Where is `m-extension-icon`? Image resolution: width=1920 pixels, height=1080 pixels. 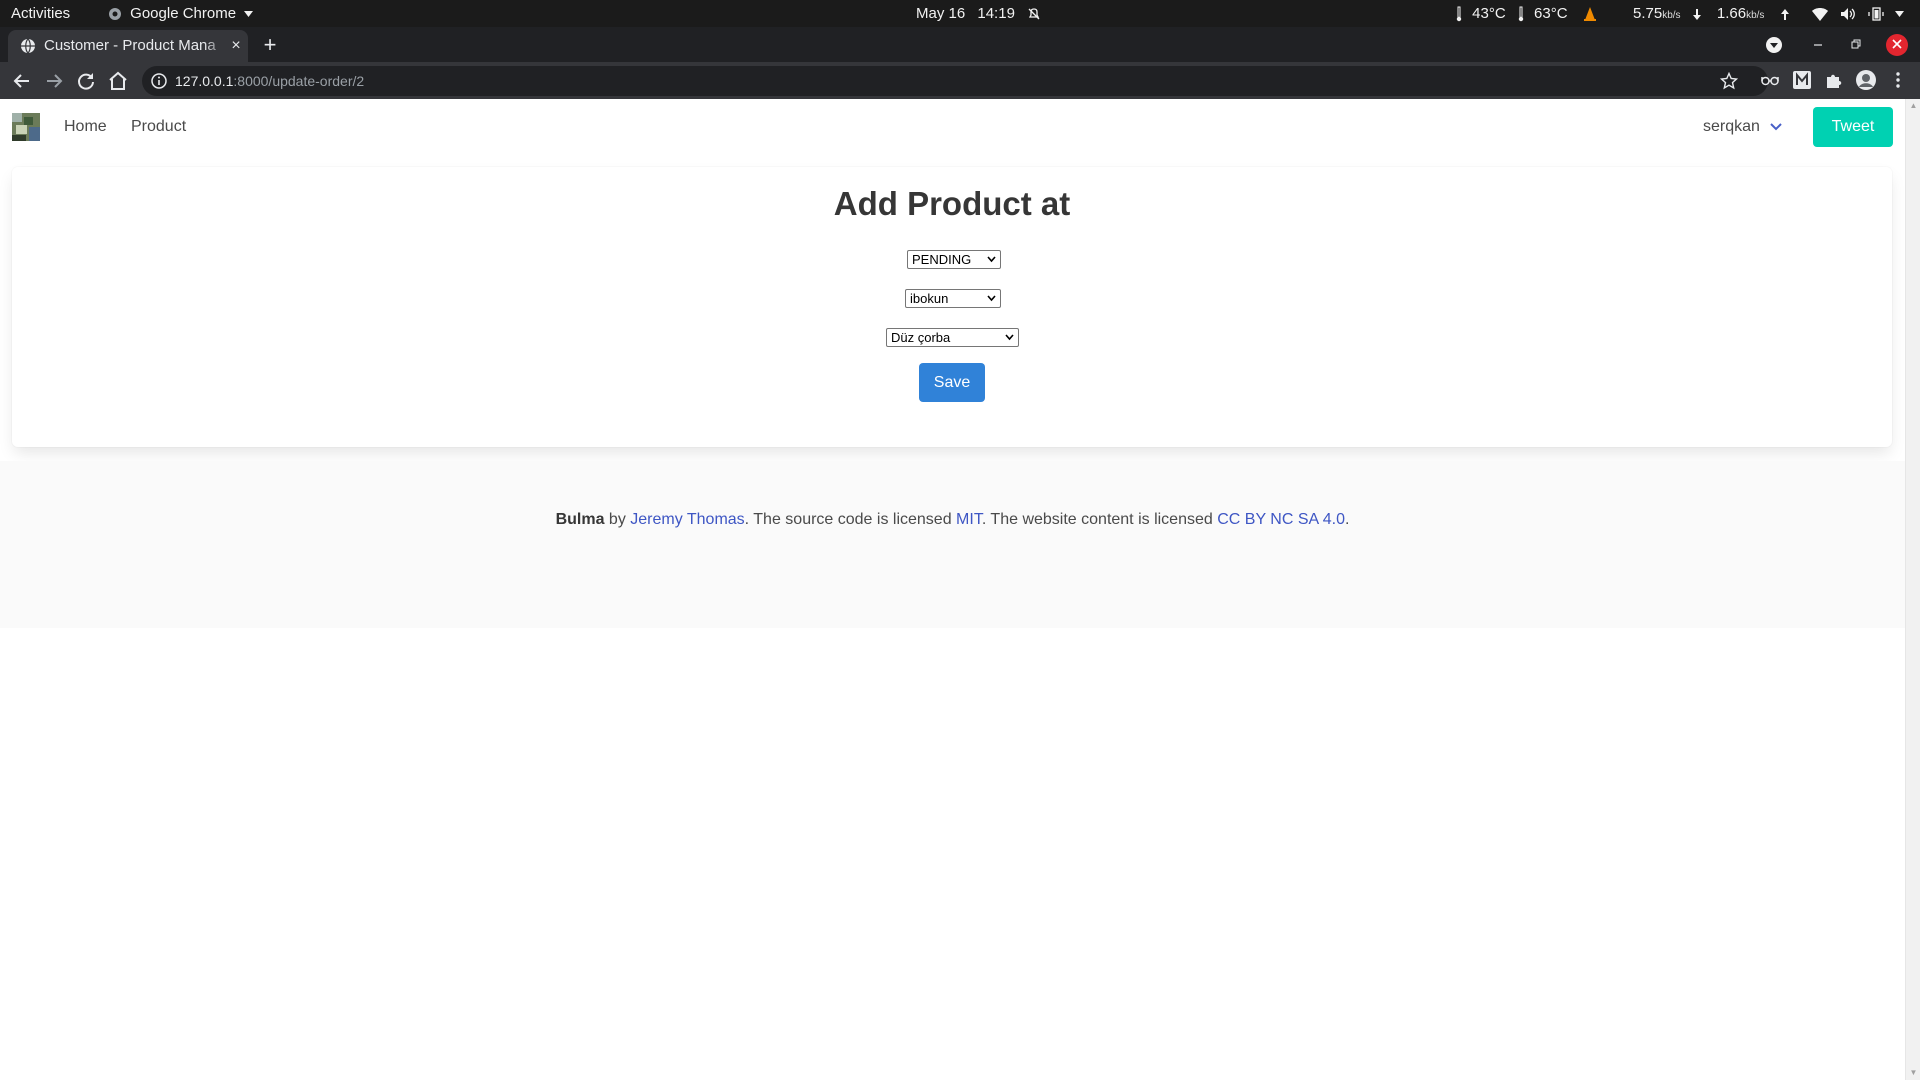 m-extension-icon is located at coordinates (1802, 80).